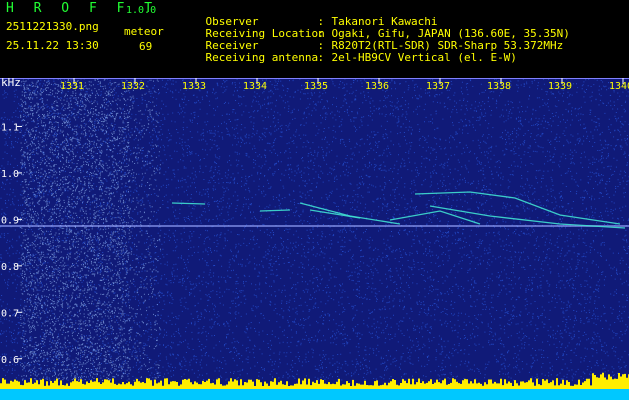 This screenshot has width=629, height=400. What do you see at coordinates (377, 86) in the screenshot?
I see `x-tick-label: 1336` at bounding box center [377, 86].